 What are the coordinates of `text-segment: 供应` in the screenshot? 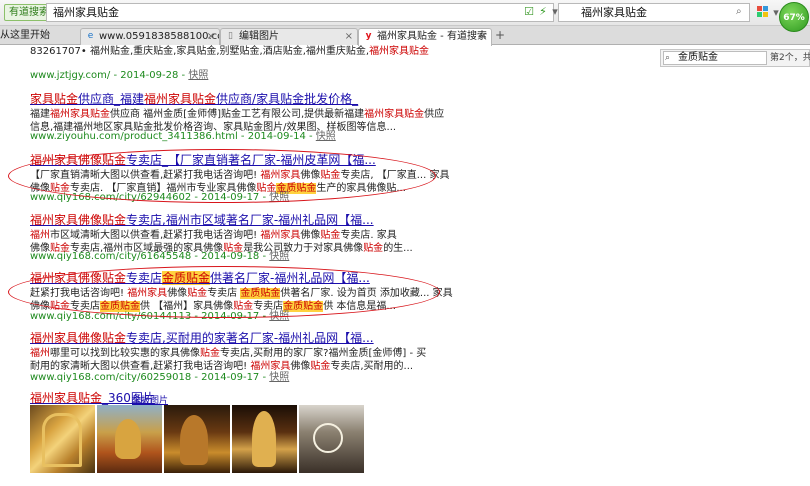 It's located at (434, 114).